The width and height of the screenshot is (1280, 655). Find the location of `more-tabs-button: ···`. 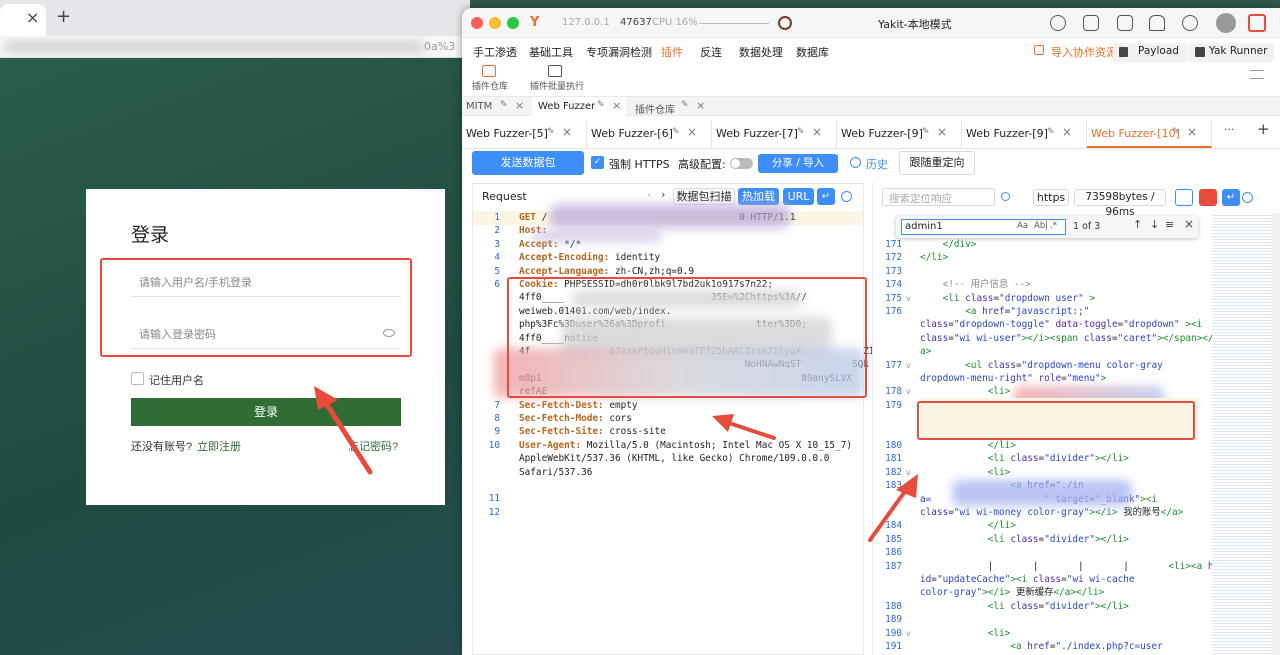

more-tabs-button: ··· is located at coordinates (1229, 129).